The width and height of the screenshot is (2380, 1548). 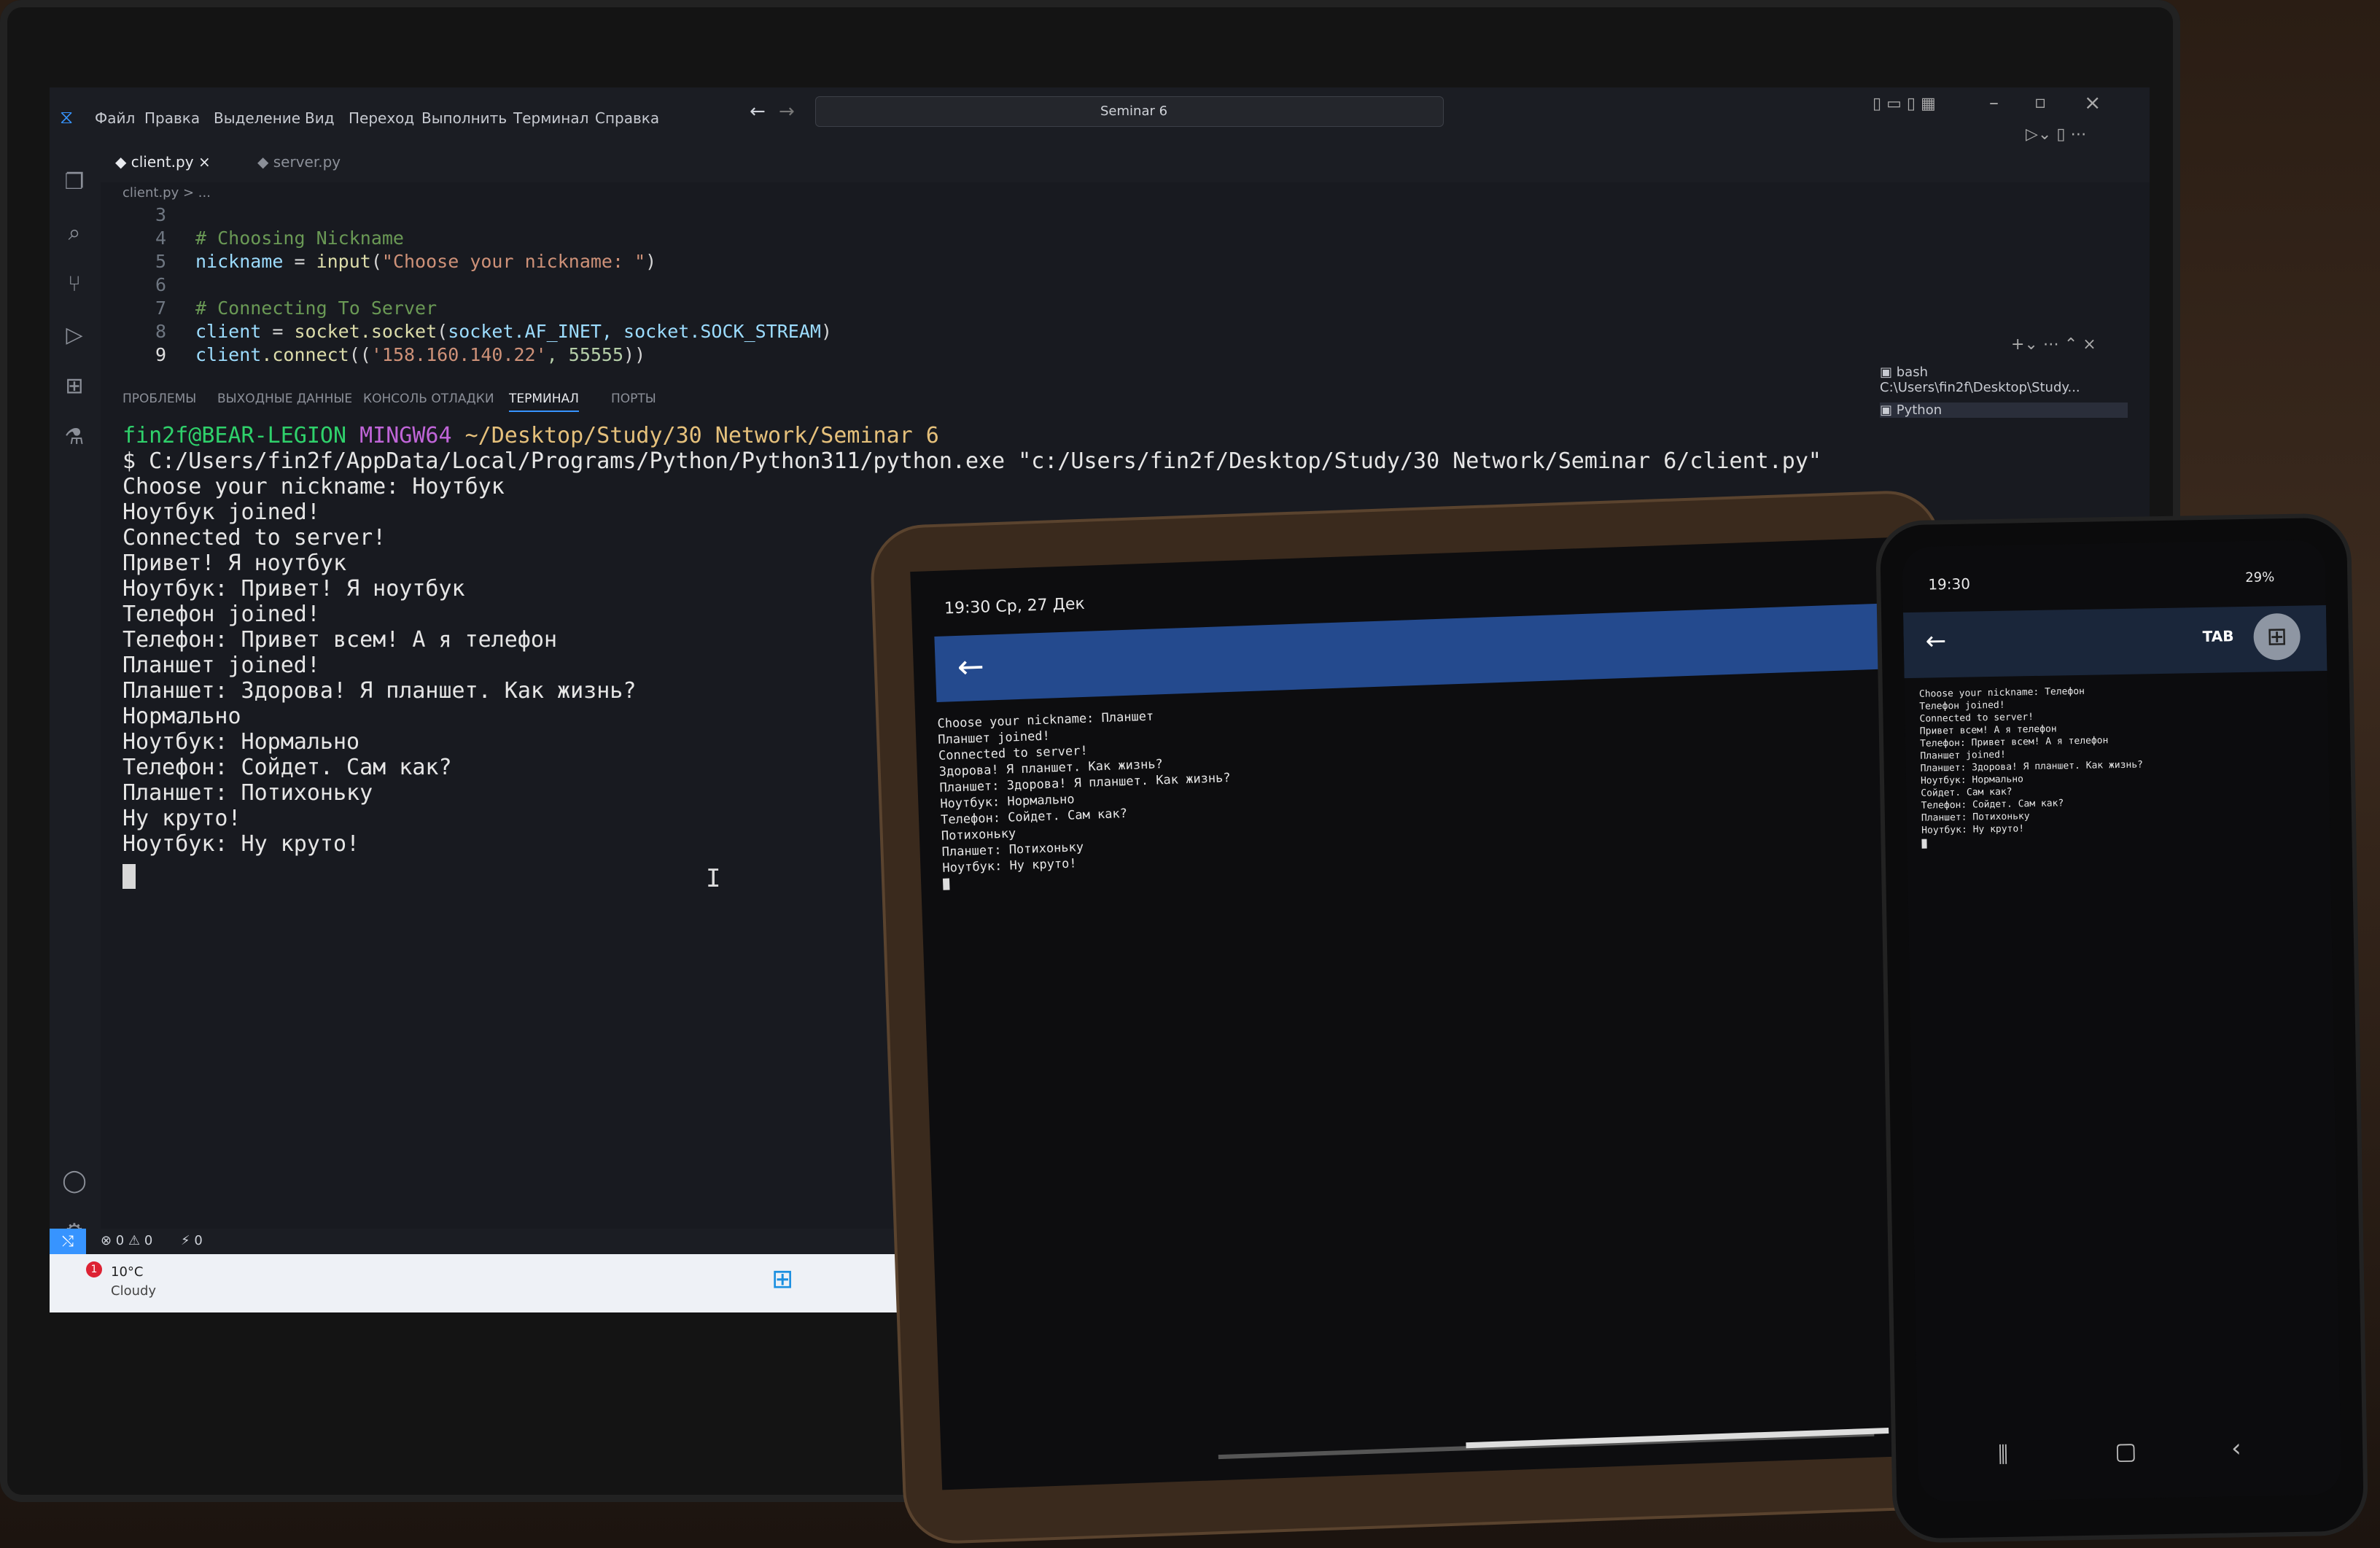 I want to click on code-line: 7 # Connecting To Server, so click(x=279, y=308).